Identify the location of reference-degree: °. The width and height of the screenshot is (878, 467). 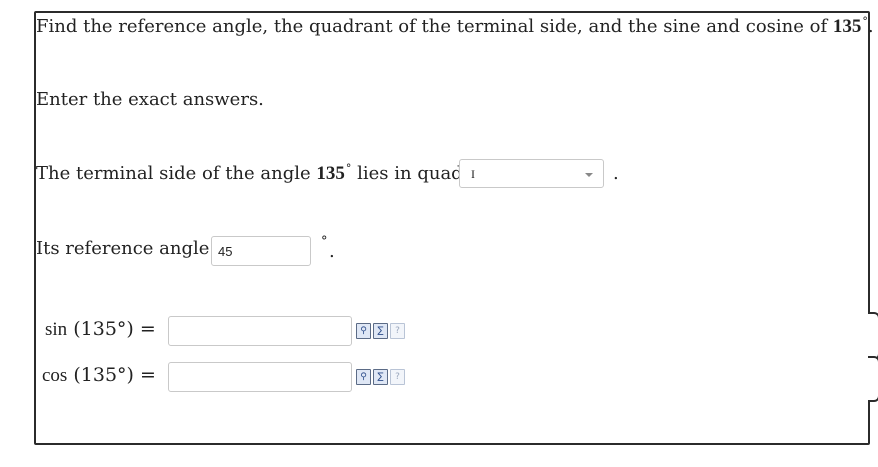
(324, 241).